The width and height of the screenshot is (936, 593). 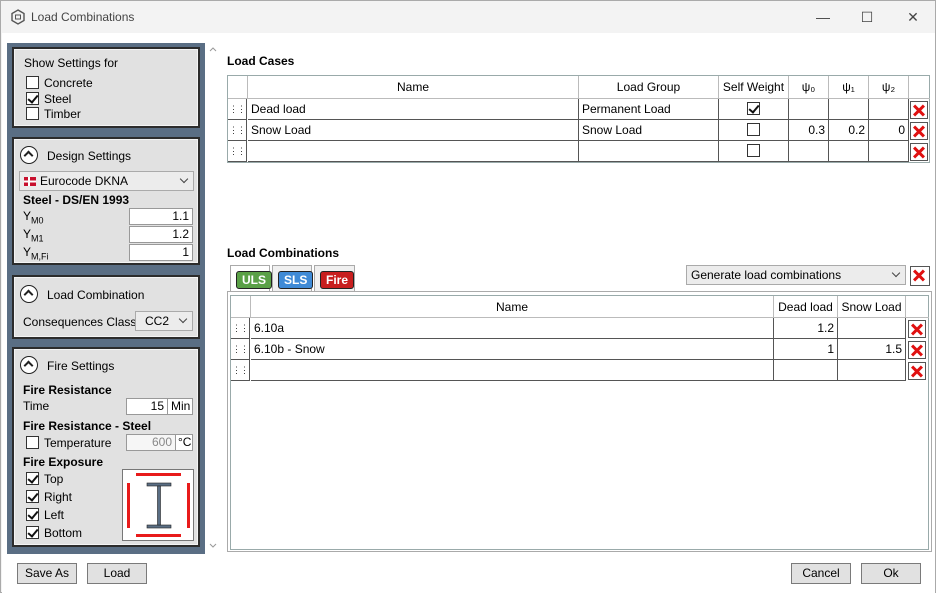 What do you see at coordinates (32, 82) in the screenshot?
I see `concrete-checkbox` at bounding box center [32, 82].